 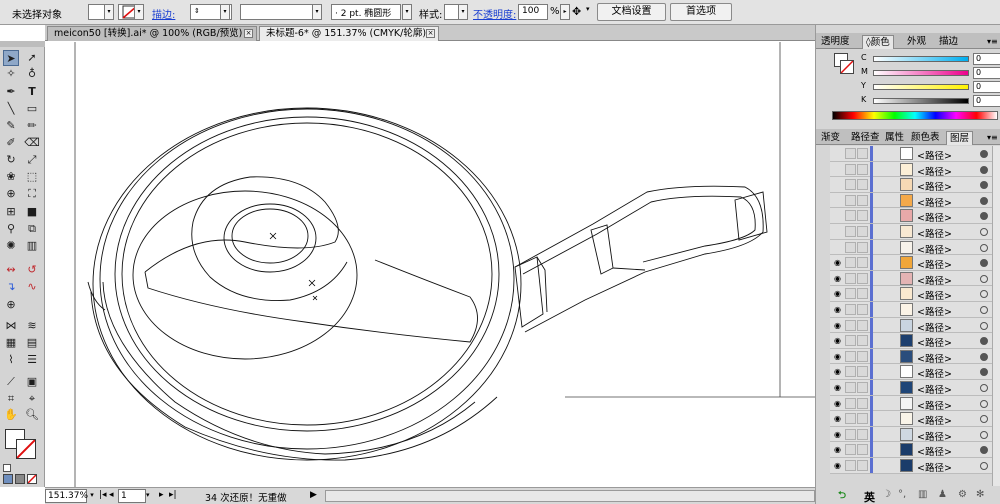 What do you see at coordinates (494, 13) in the screenshot?
I see `opacity-link: 不透明度:` at bounding box center [494, 13].